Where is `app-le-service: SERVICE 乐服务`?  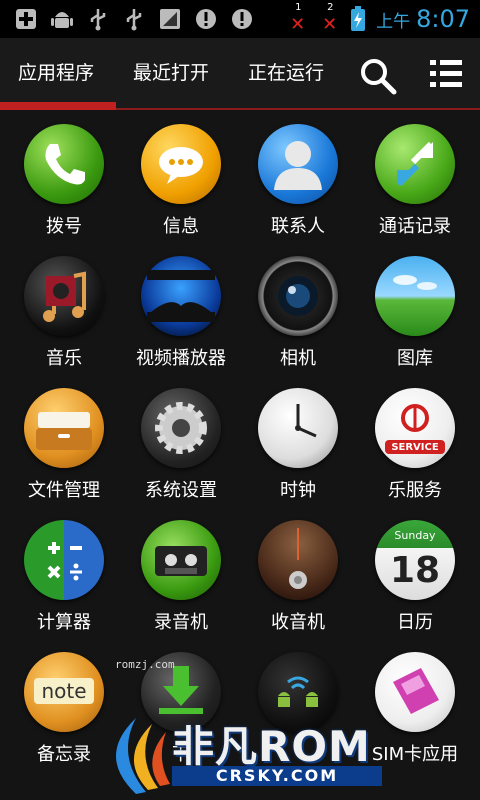
app-le-service: SERVICE 乐服务 is located at coordinates (415, 438).